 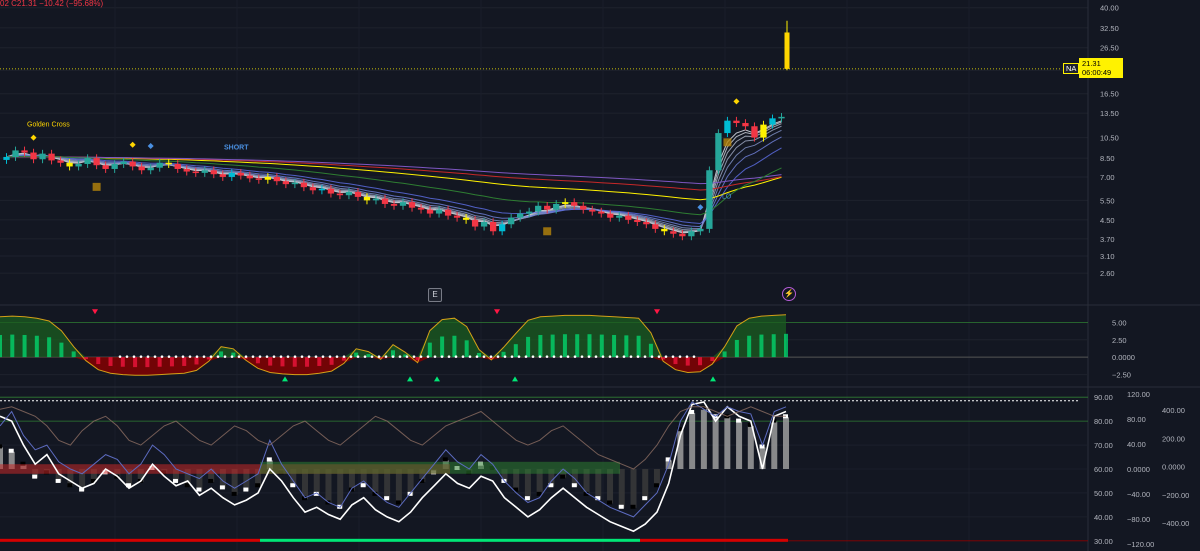 I want to click on osc2-state-strip-red, so click(x=714, y=540).